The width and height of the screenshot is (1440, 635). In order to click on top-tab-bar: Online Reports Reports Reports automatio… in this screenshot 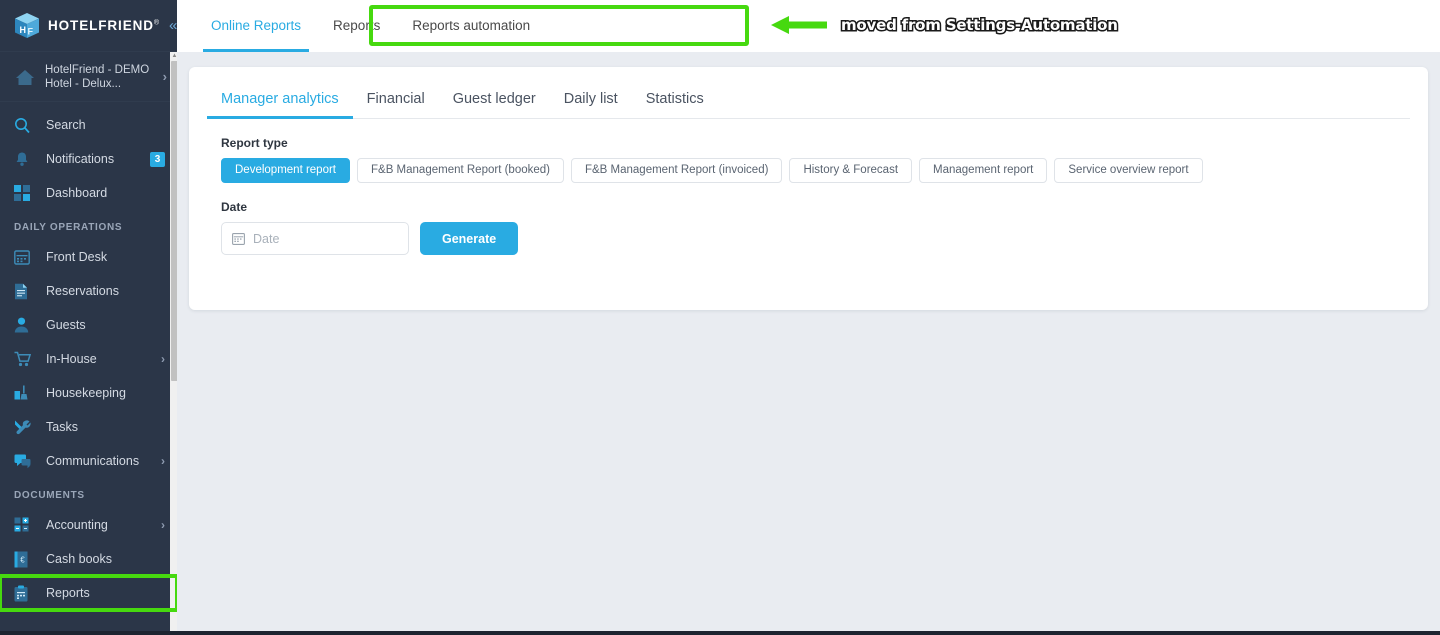, I will do `click(808, 26)`.